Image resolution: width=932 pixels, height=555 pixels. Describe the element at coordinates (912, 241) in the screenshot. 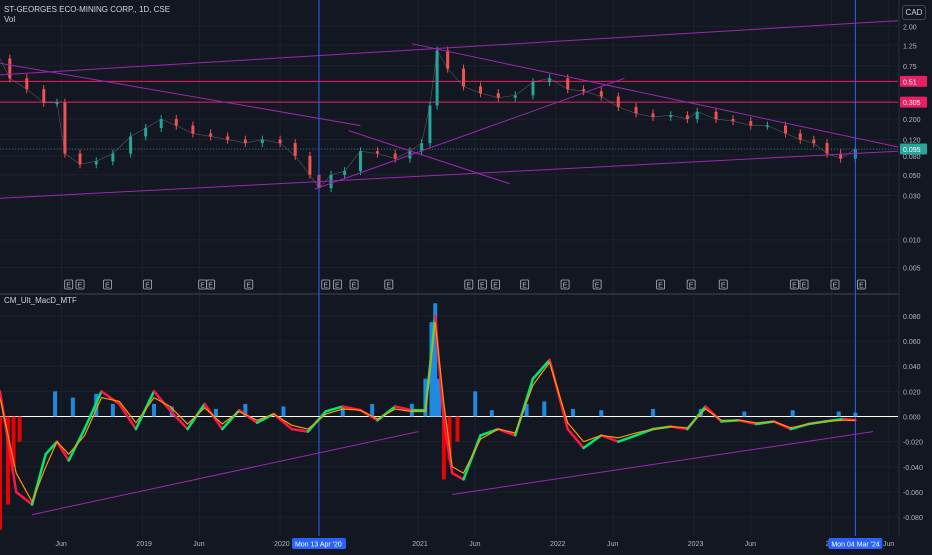

I see `price-axis-tick: 0.010` at that location.